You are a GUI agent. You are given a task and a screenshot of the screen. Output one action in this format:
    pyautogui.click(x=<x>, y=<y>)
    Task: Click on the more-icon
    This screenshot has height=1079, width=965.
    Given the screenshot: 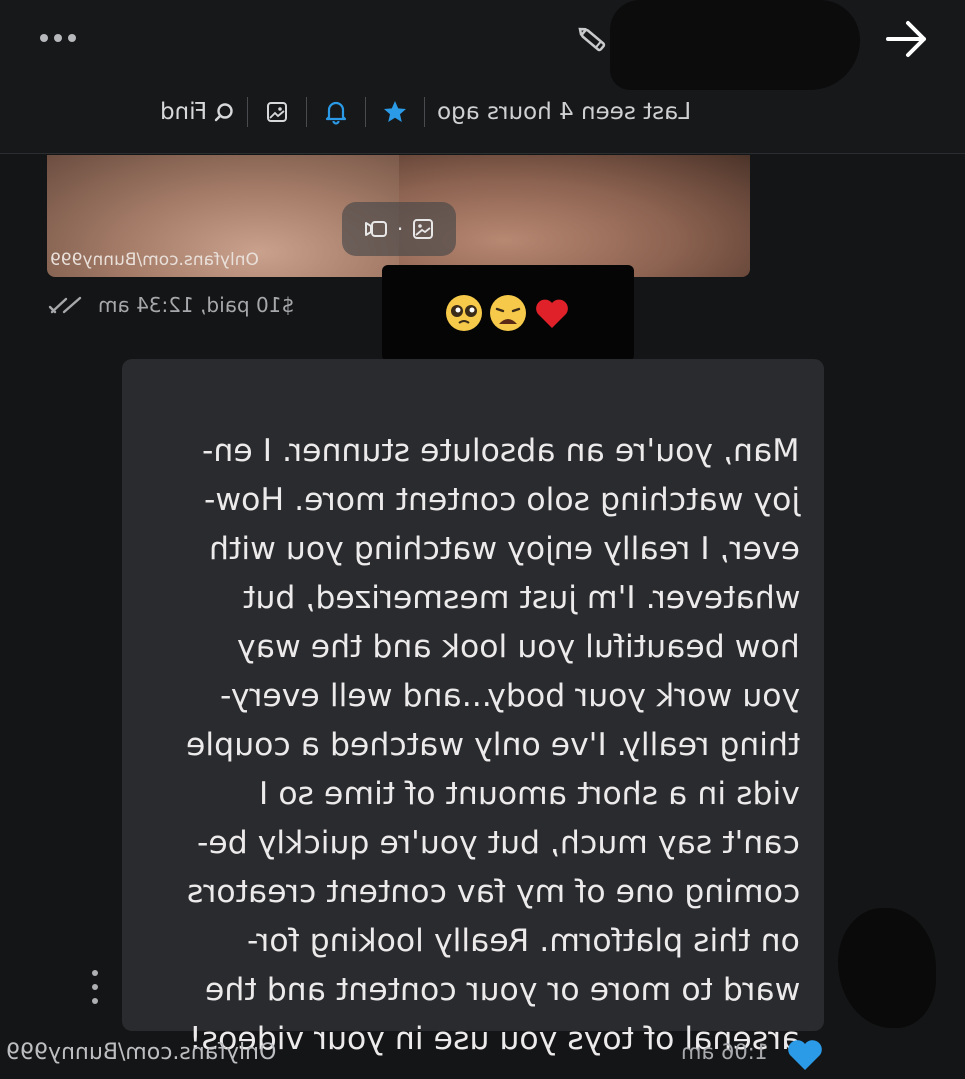 What is the action you would take?
    pyautogui.click(x=44, y=38)
    